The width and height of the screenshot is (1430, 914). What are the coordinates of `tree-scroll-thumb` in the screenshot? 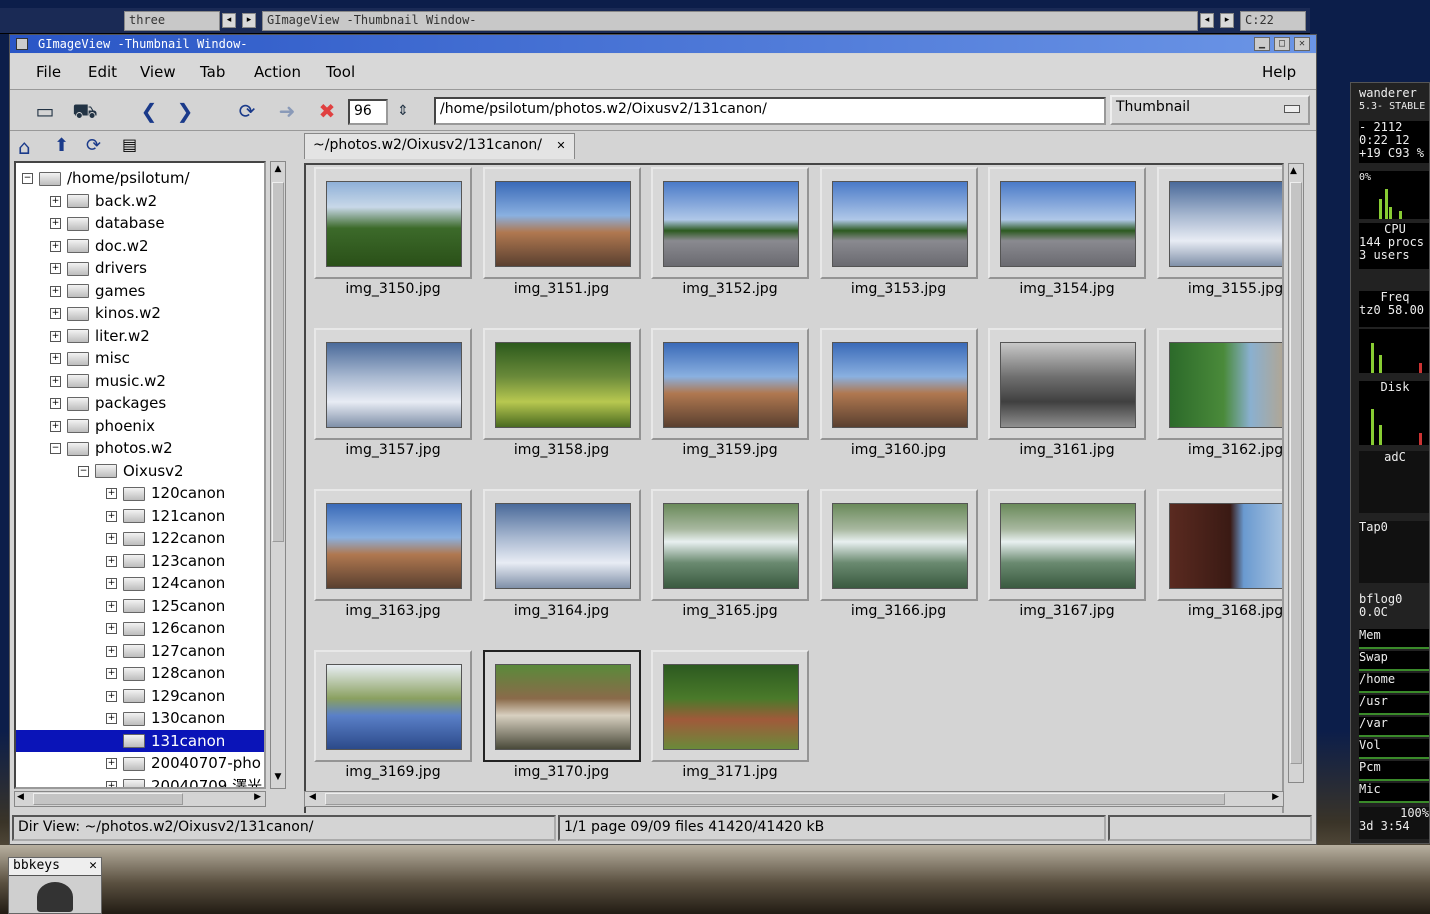 It's located at (278, 362).